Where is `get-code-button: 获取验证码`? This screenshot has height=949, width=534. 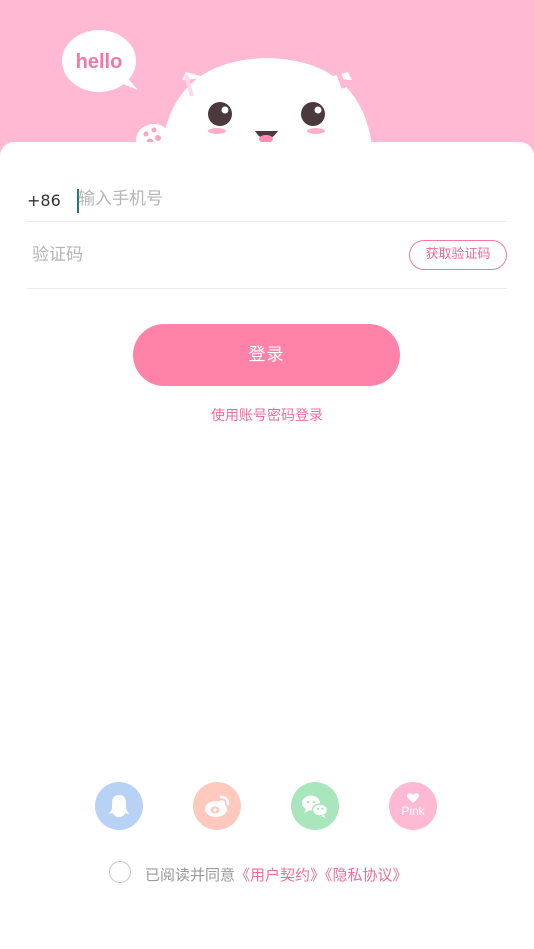
get-code-button: 获取验证码 is located at coordinates (458, 255).